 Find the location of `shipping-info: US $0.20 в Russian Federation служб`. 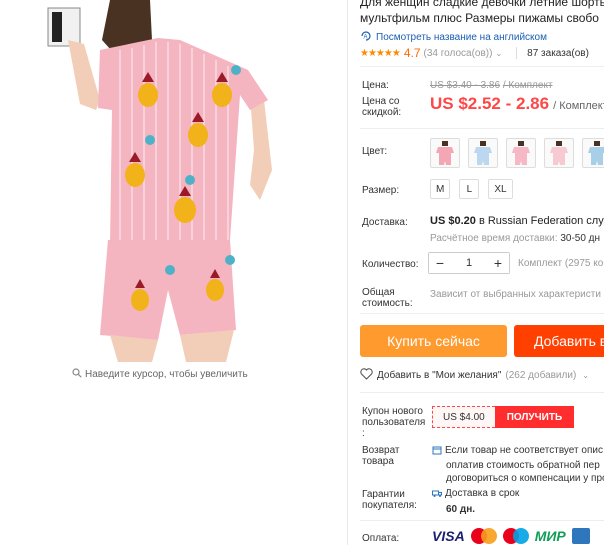

shipping-info: US $0.20 в Russian Federation служб is located at coordinates (517, 221).